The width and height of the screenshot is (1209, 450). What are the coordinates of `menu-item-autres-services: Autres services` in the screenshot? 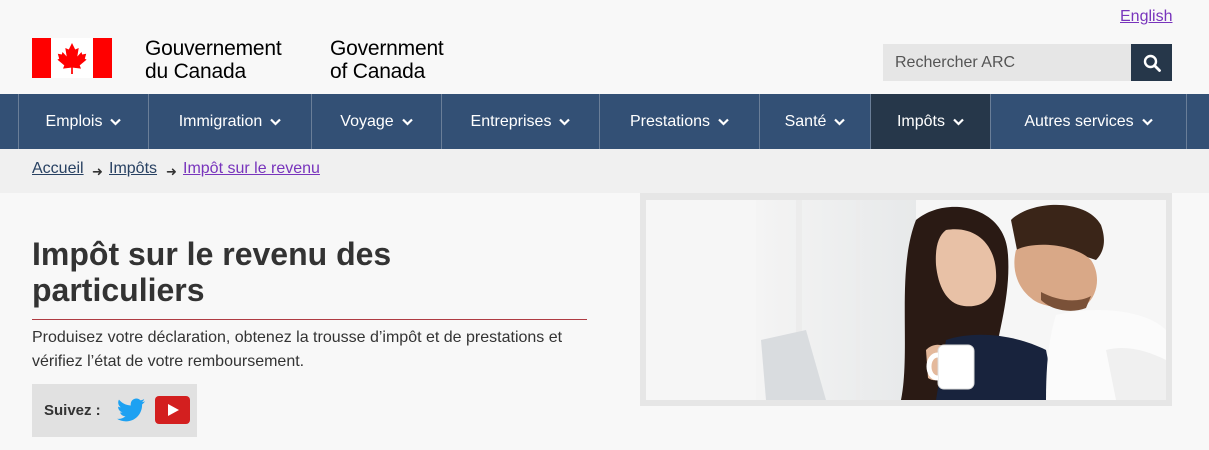 It's located at (1089, 121).